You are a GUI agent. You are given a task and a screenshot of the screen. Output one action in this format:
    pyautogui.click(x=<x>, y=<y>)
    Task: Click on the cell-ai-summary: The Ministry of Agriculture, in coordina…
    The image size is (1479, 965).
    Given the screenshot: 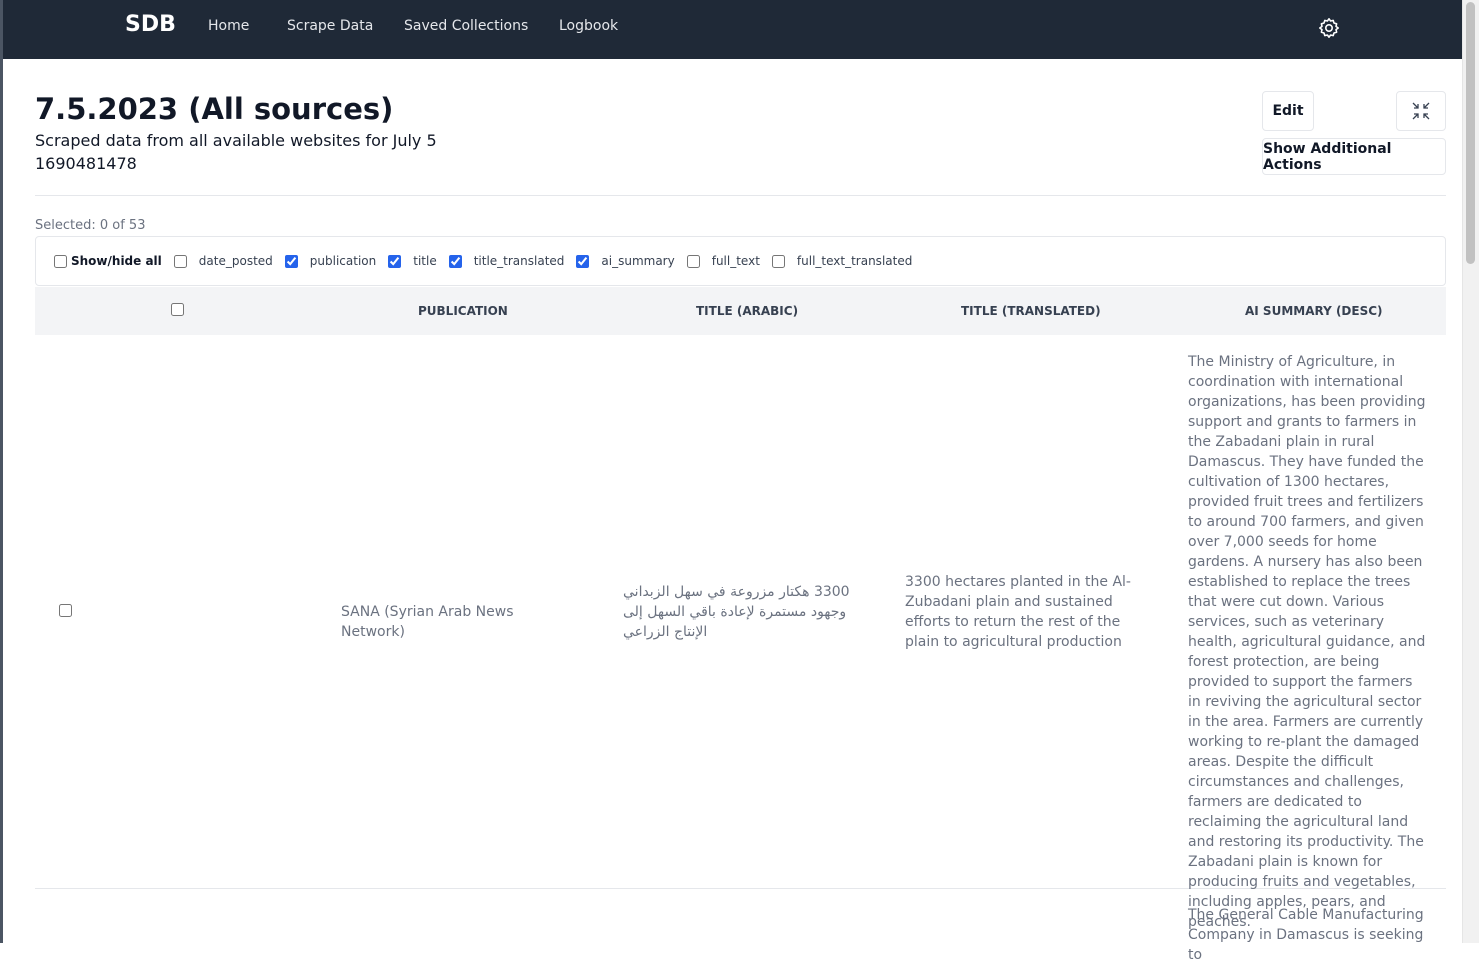 What is the action you would take?
    pyautogui.click(x=1307, y=642)
    